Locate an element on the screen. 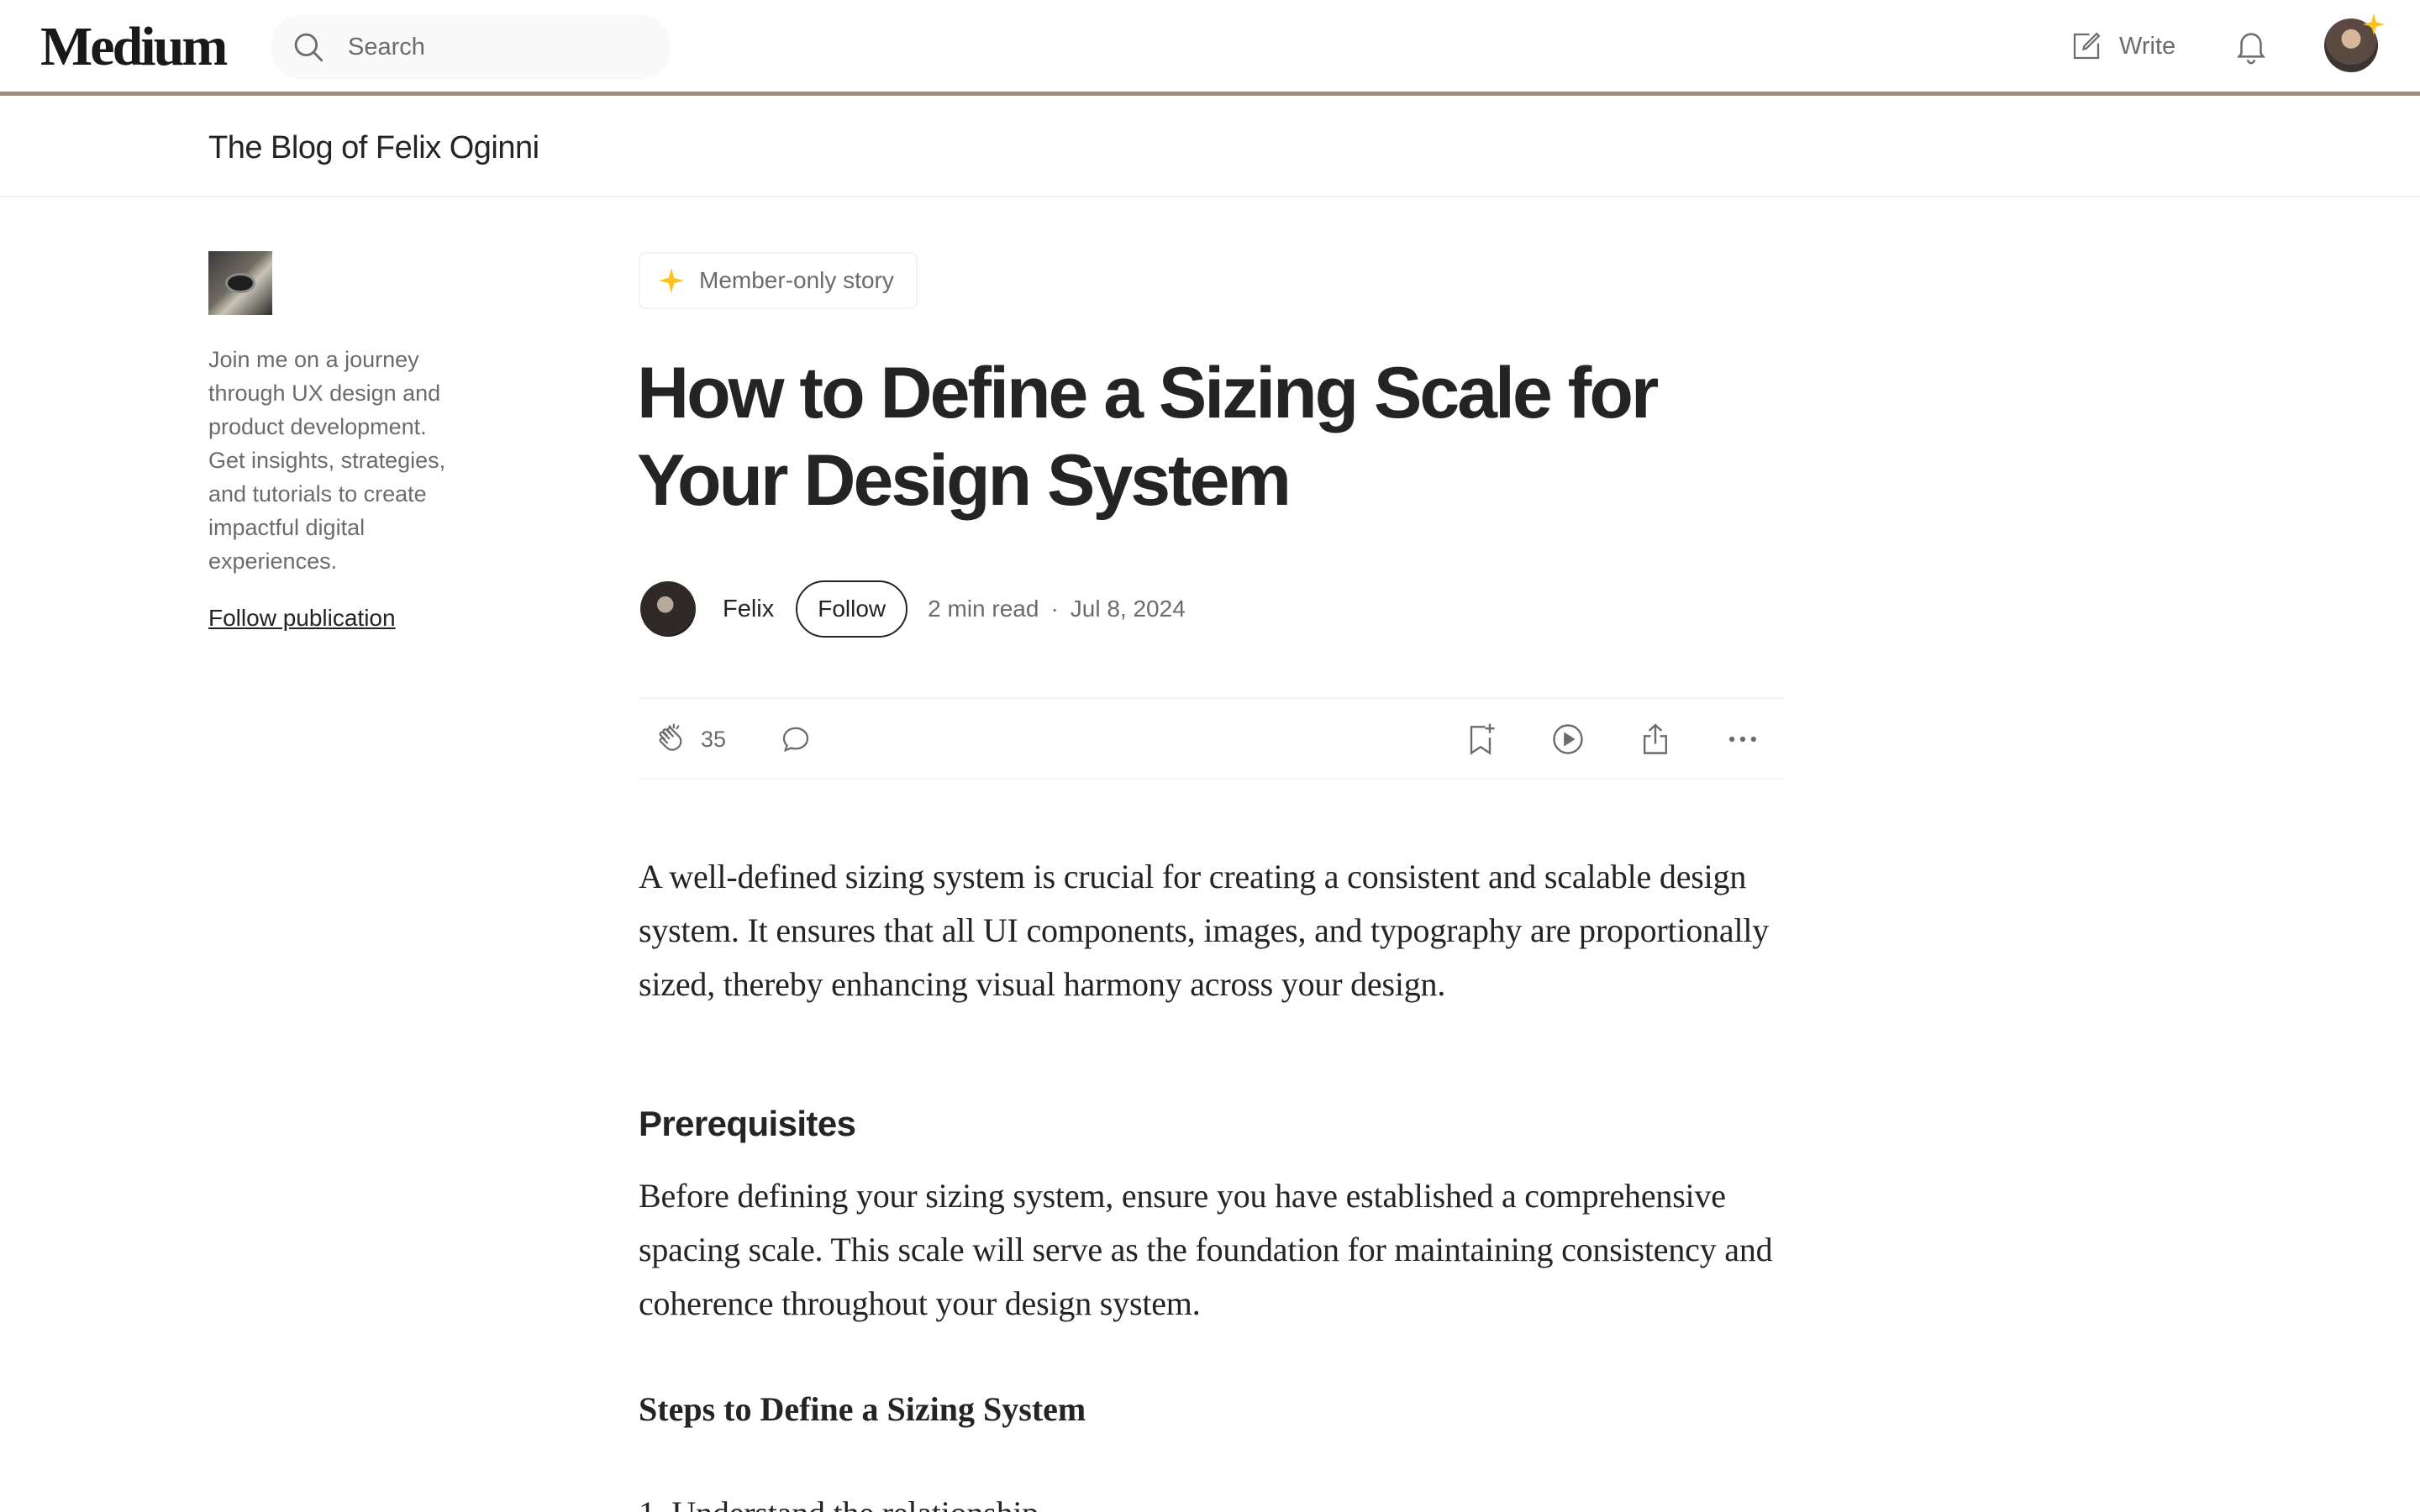 The image size is (2420, 1512). publish-date: Jul 8, 2024 is located at coordinates (1128, 609).